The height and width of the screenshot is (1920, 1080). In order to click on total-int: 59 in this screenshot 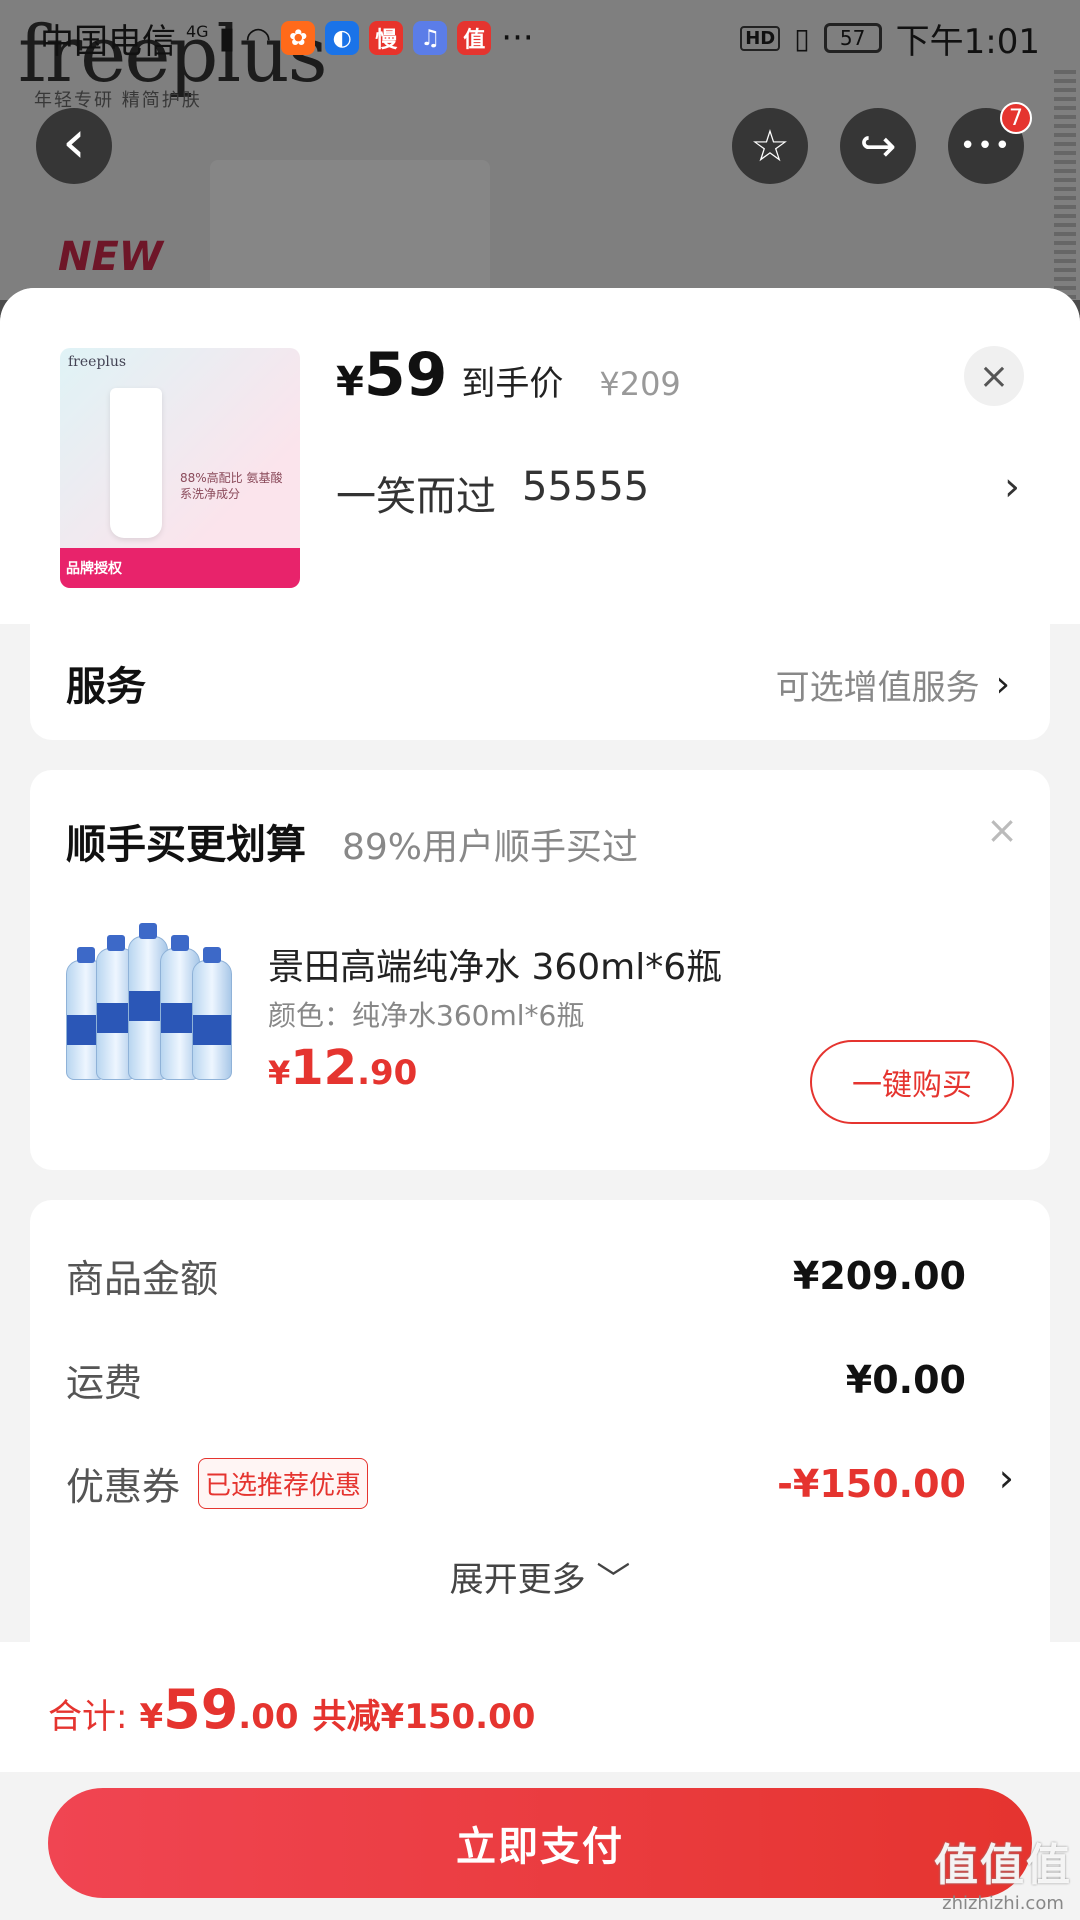, I will do `click(201, 1709)`.